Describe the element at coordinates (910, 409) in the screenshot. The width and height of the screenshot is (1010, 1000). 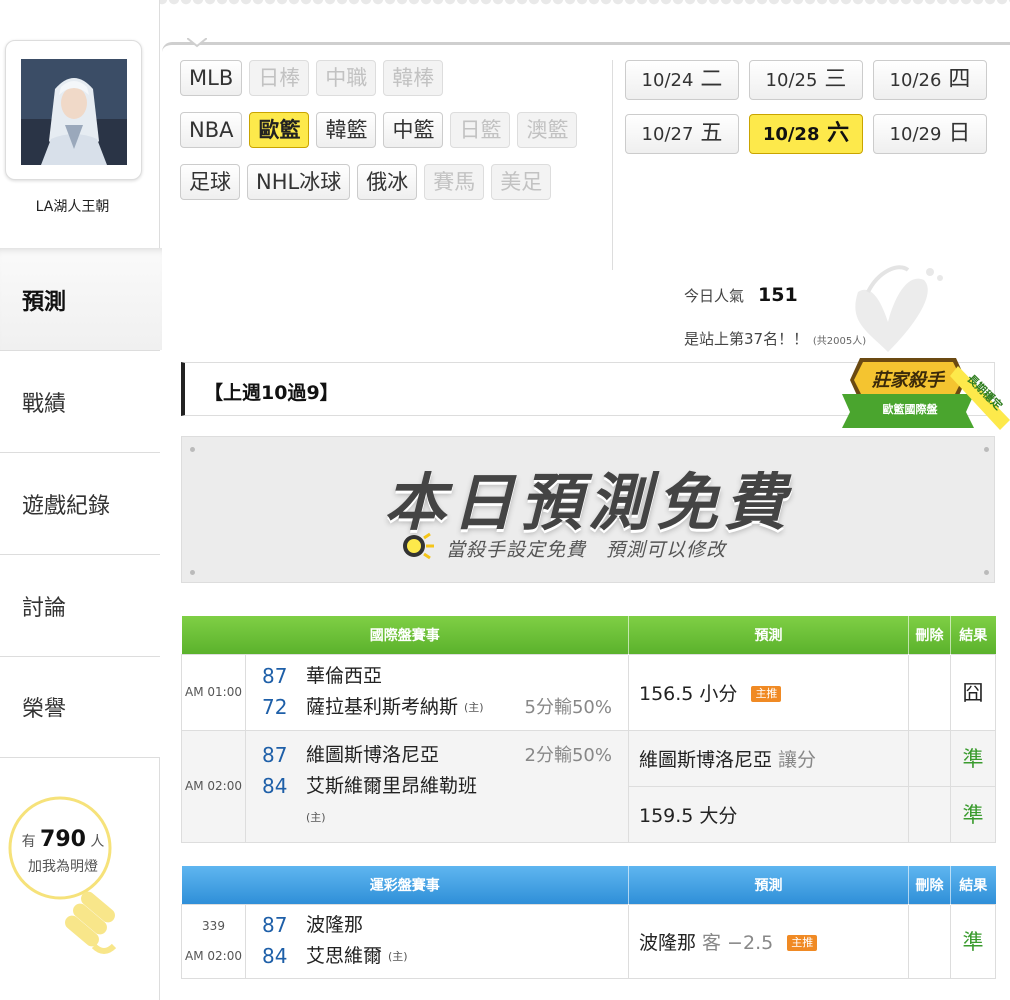
I see `badge-subtitle: 歐籃國際盤` at that location.